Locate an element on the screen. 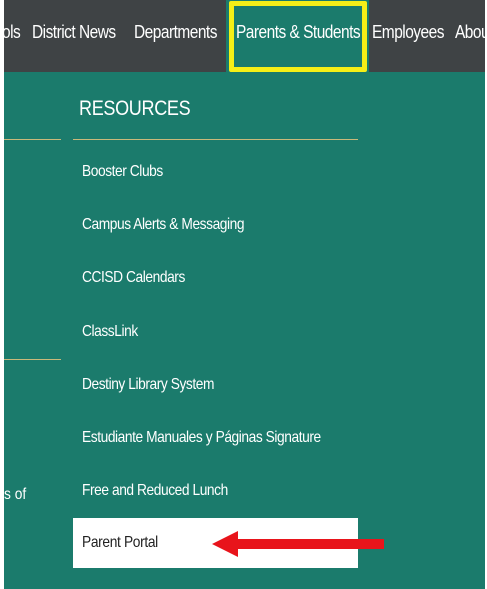 The width and height of the screenshot is (487, 589). menu-item-destiny-library: Destiny Library System is located at coordinates (148, 385).